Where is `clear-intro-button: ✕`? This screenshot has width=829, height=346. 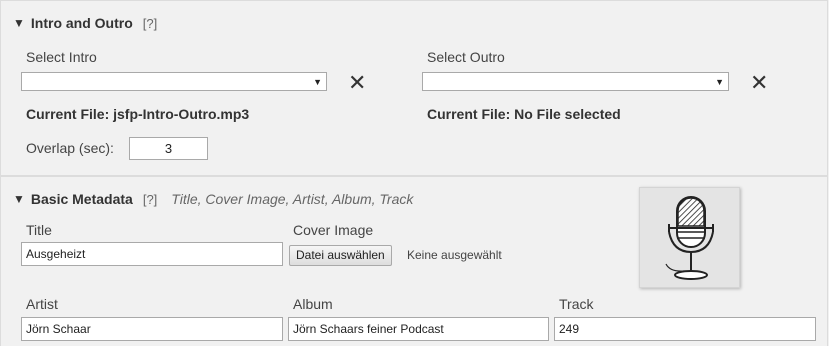 clear-intro-button: ✕ is located at coordinates (357, 83).